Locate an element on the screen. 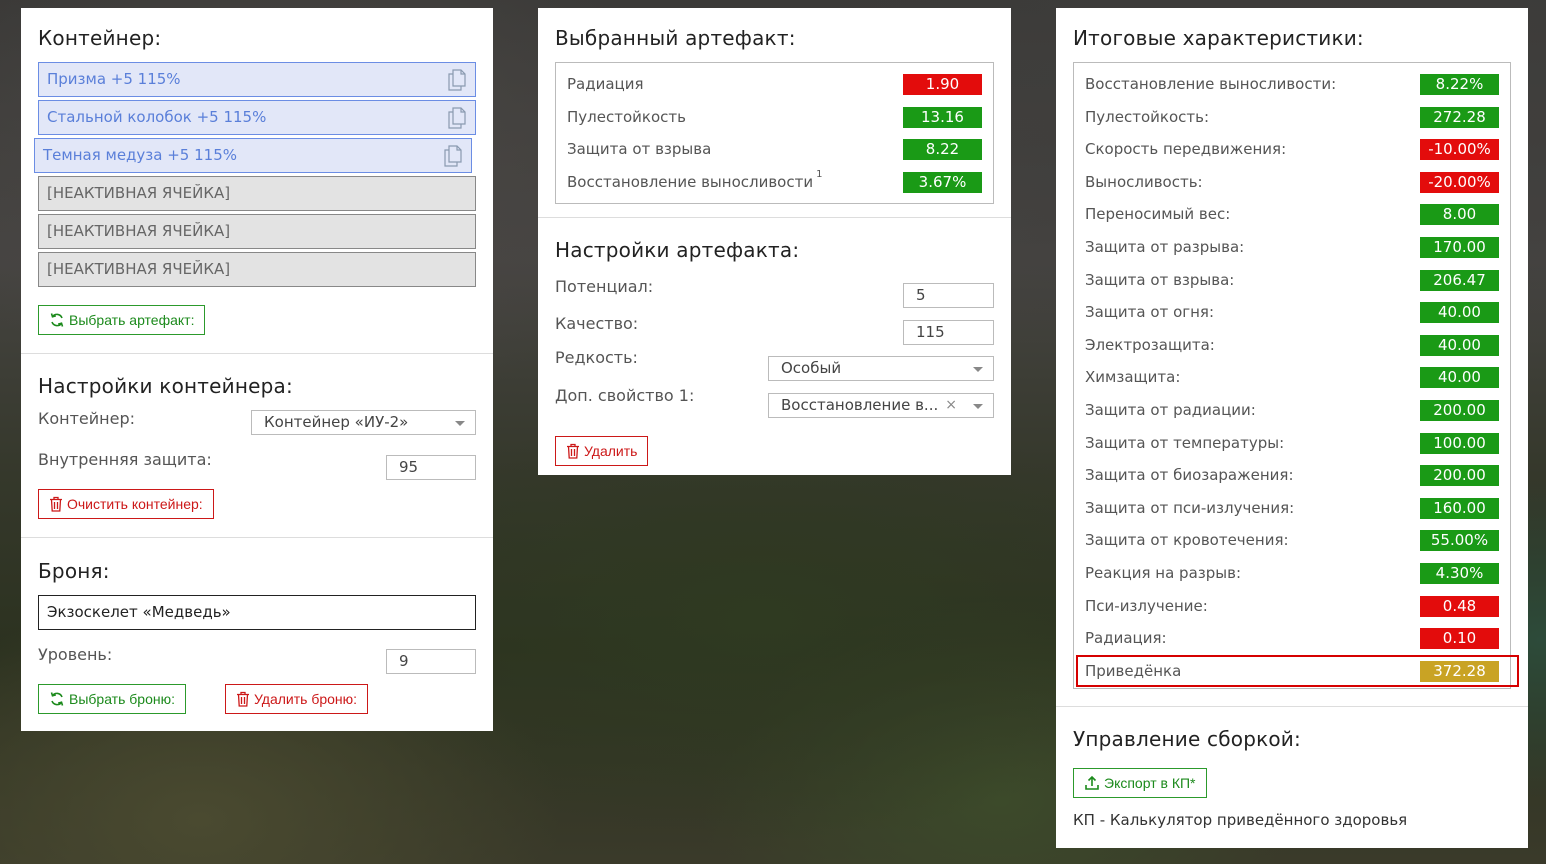 The image size is (1546, 864). stat-label: Радиация is located at coordinates (605, 84).